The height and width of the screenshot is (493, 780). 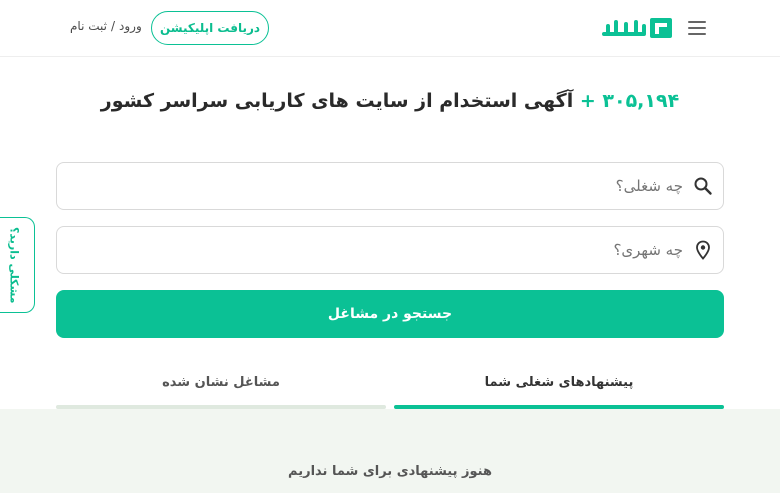 I want to click on help-side-tab-label: مشکلی دارید؟, so click(x=14, y=265).